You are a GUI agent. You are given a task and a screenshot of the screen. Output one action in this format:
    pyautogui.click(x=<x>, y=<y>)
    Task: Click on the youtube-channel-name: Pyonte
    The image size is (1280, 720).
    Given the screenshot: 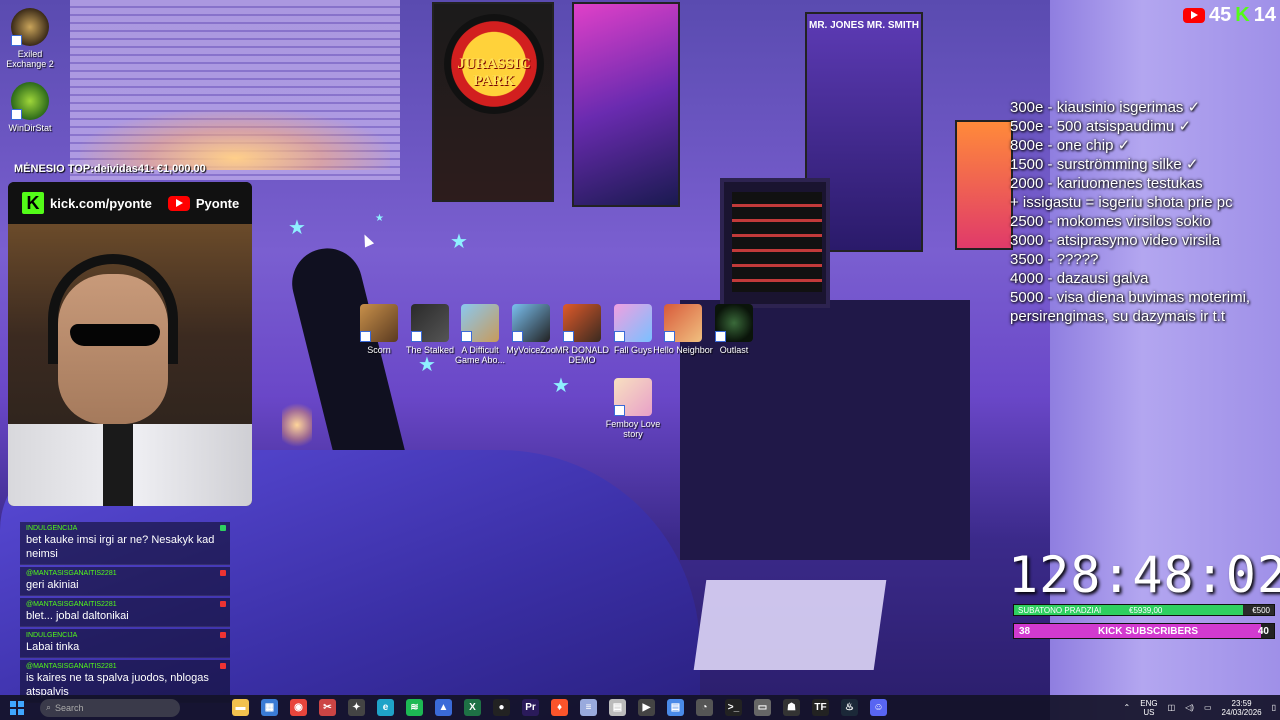 What is the action you would take?
    pyautogui.click(x=217, y=203)
    